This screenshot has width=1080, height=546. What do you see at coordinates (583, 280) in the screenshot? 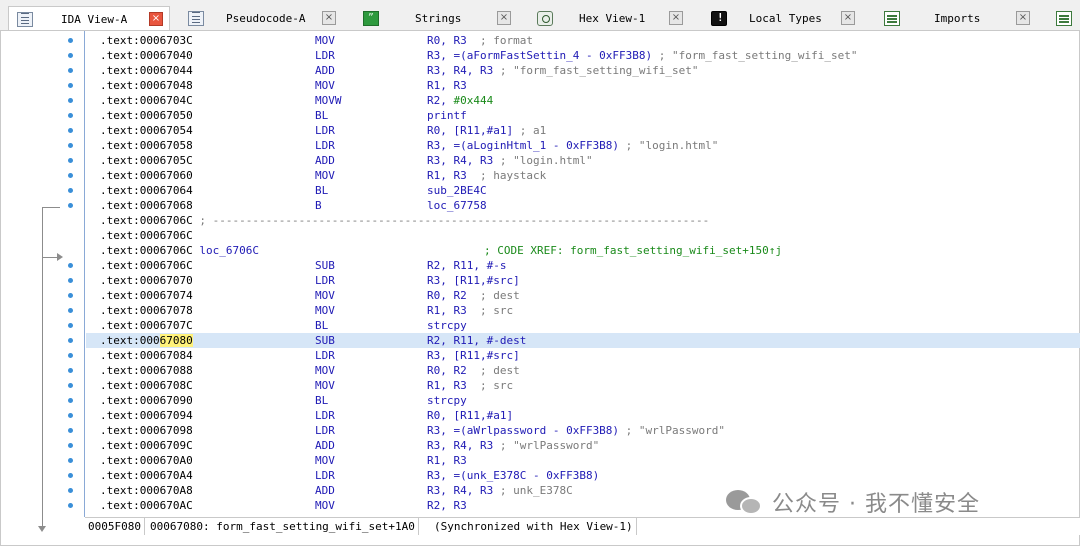
I see `code-line: .text:00067070 LDR R3, [R11,#src]` at bounding box center [583, 280].